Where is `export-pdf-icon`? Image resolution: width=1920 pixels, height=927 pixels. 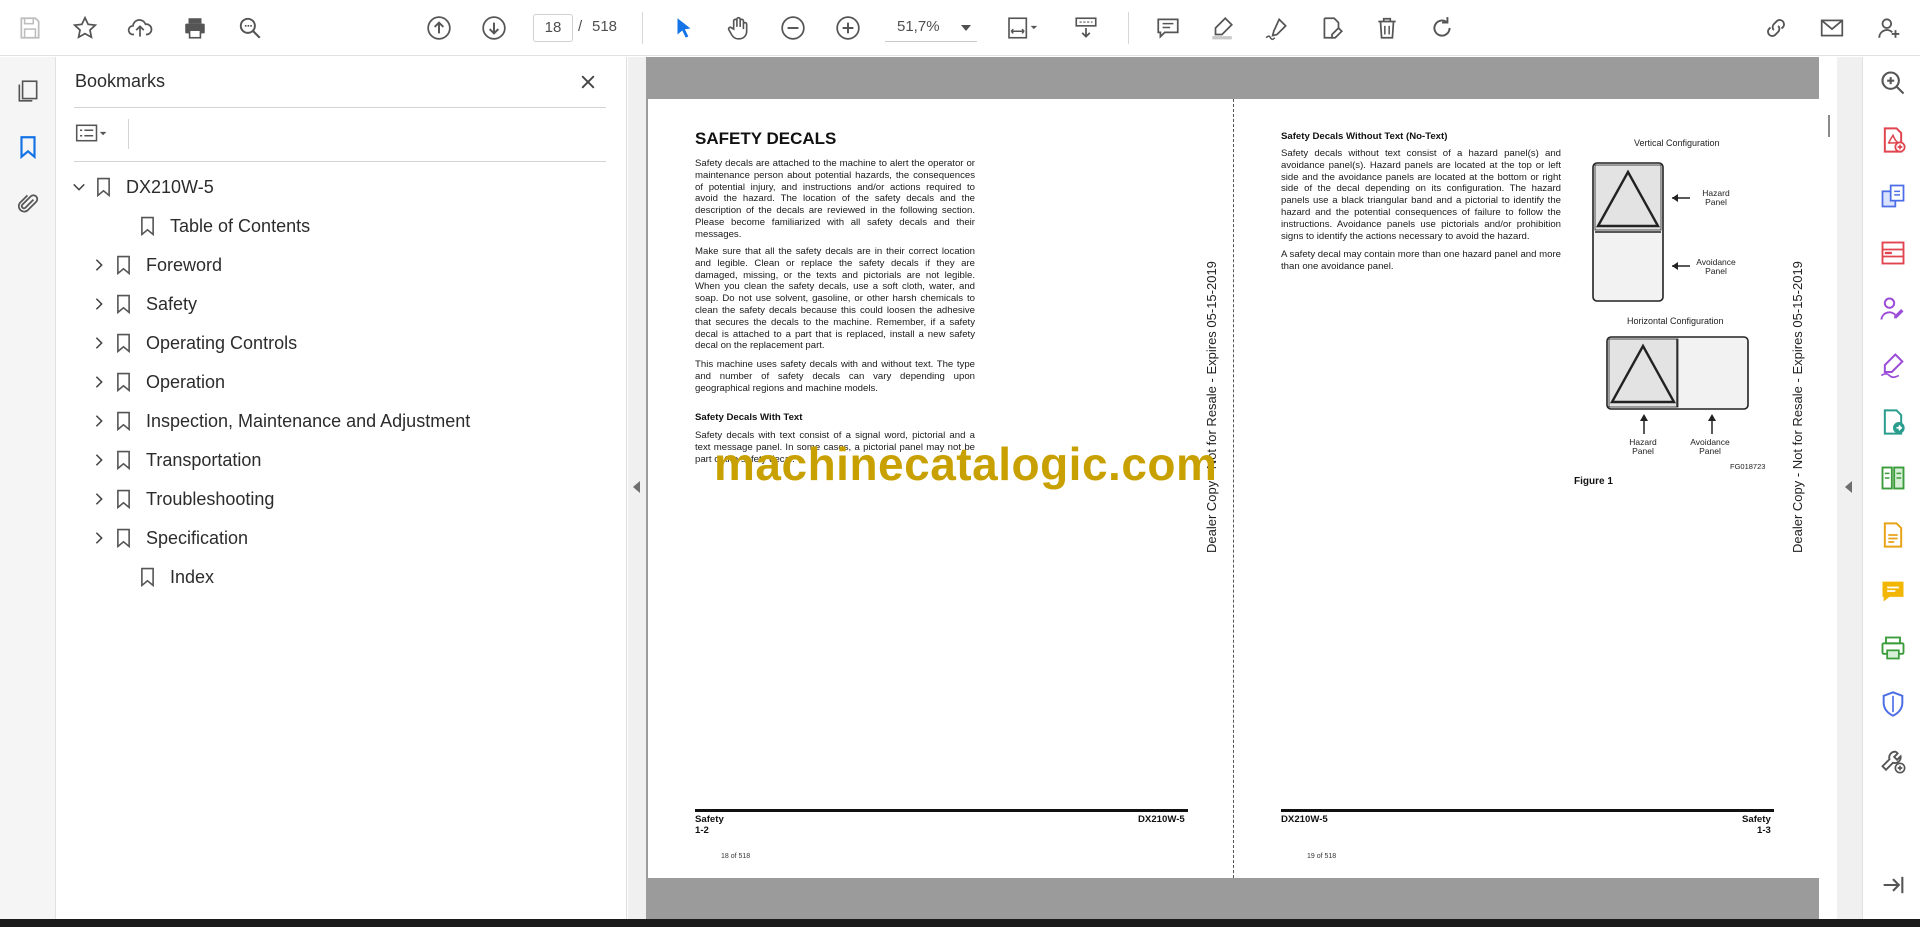 export-pdf-icon is located at coordinates (1893, 140).